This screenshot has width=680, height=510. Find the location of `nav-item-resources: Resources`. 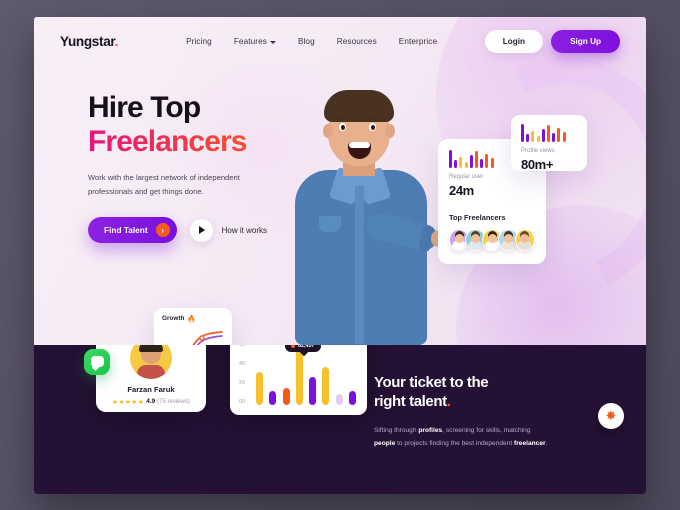

nav-item-resources: Resources is located at coordinates (357, 41).